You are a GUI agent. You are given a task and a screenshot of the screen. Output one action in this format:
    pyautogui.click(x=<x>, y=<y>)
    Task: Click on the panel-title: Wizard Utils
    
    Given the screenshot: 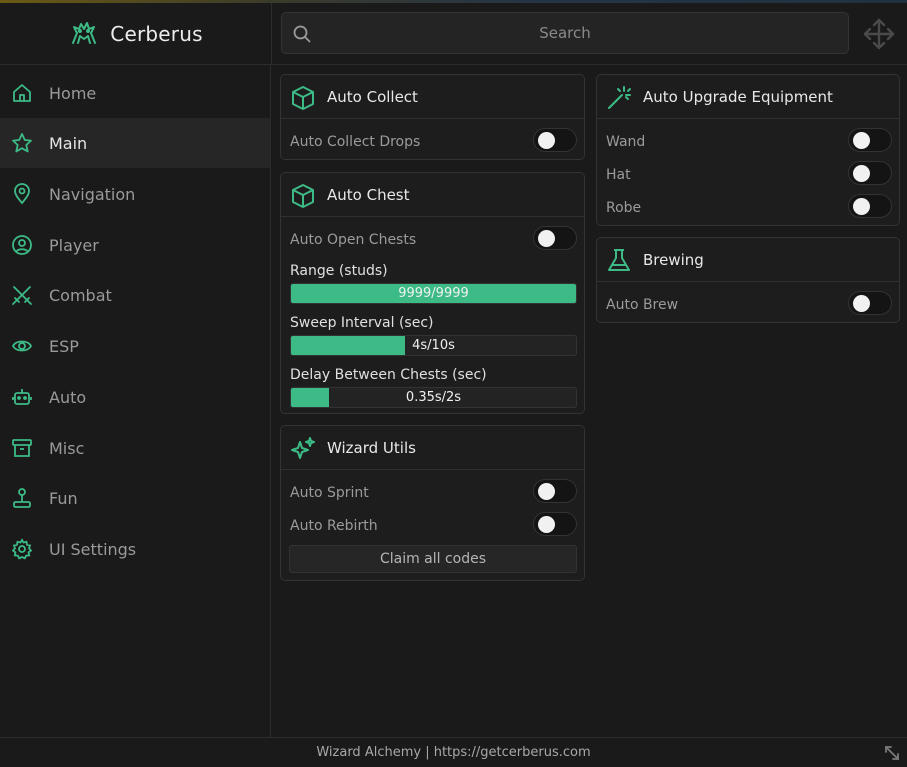 What is the action you would take?
    pyautogui.click(x=371, y=447)
    